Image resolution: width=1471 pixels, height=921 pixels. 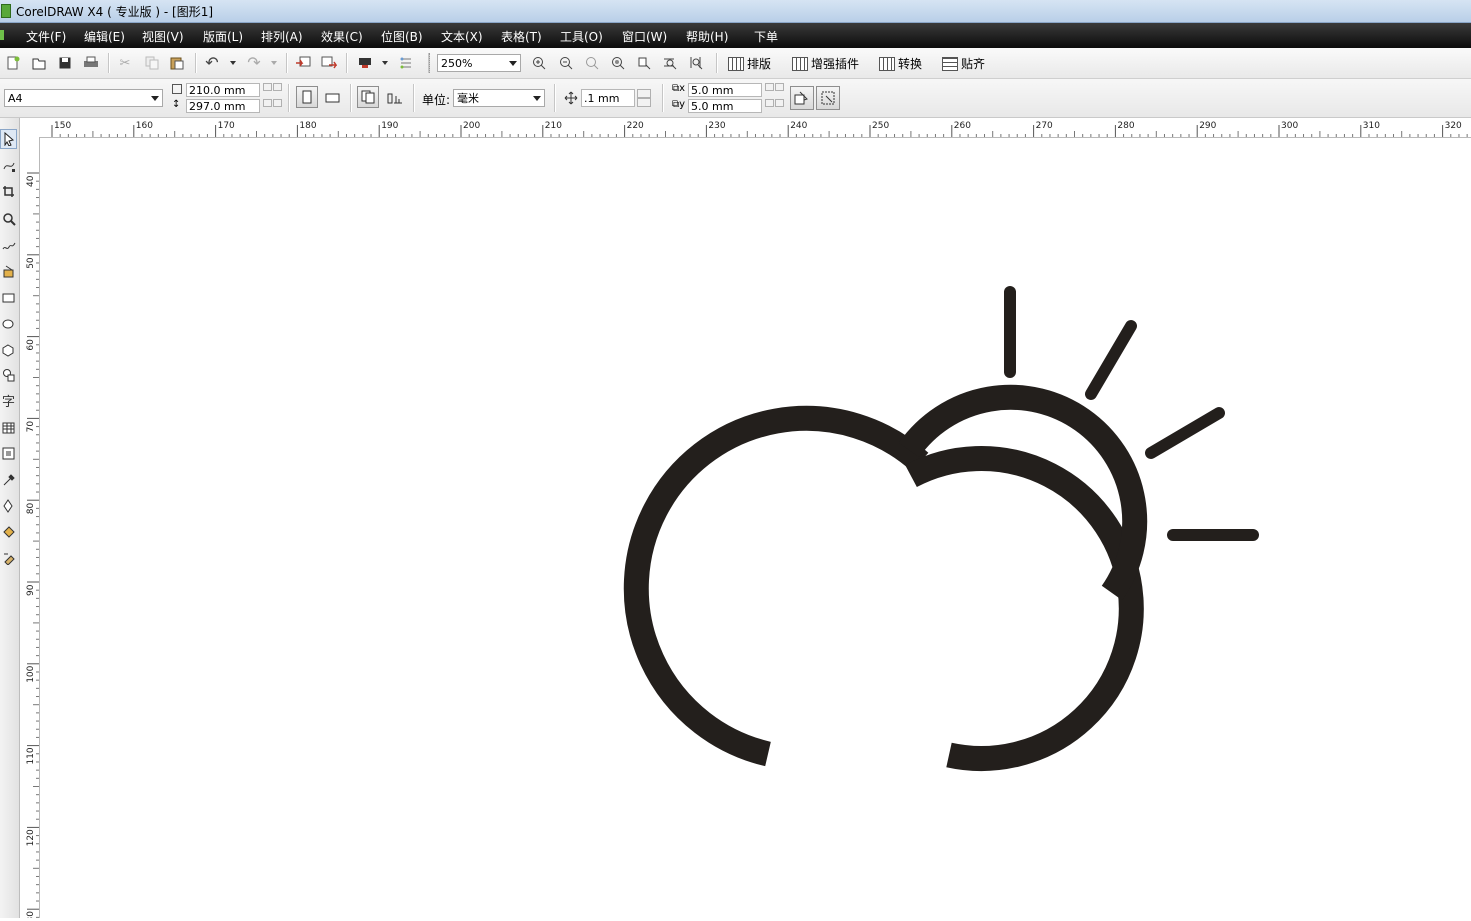 I want to click on toolbox: 字, so click(x=10, y=518).